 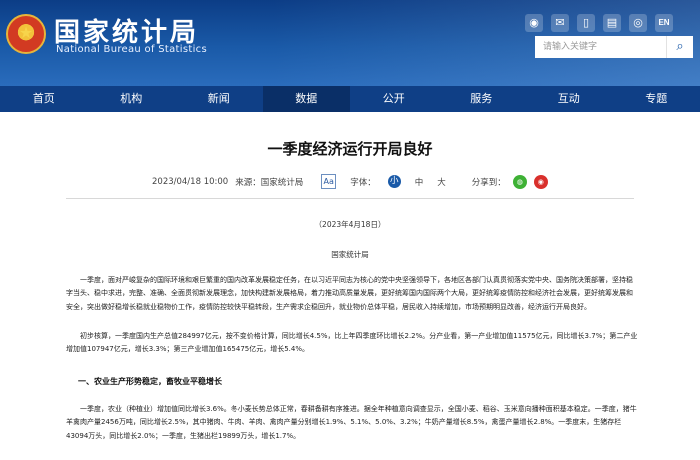 What do you see at coordinates (656, 99) in the screenshot?
I see `nav-item-topics: 专题` at bounding box center [656, 99].